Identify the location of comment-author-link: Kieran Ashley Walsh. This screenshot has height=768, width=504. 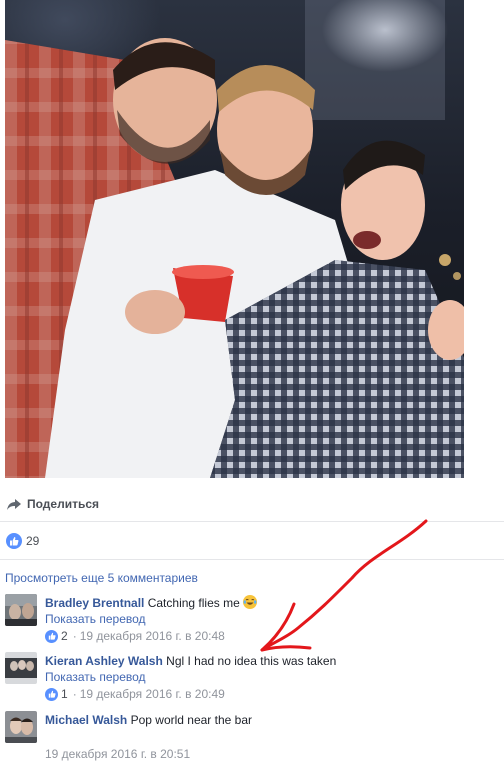
(104, 661).